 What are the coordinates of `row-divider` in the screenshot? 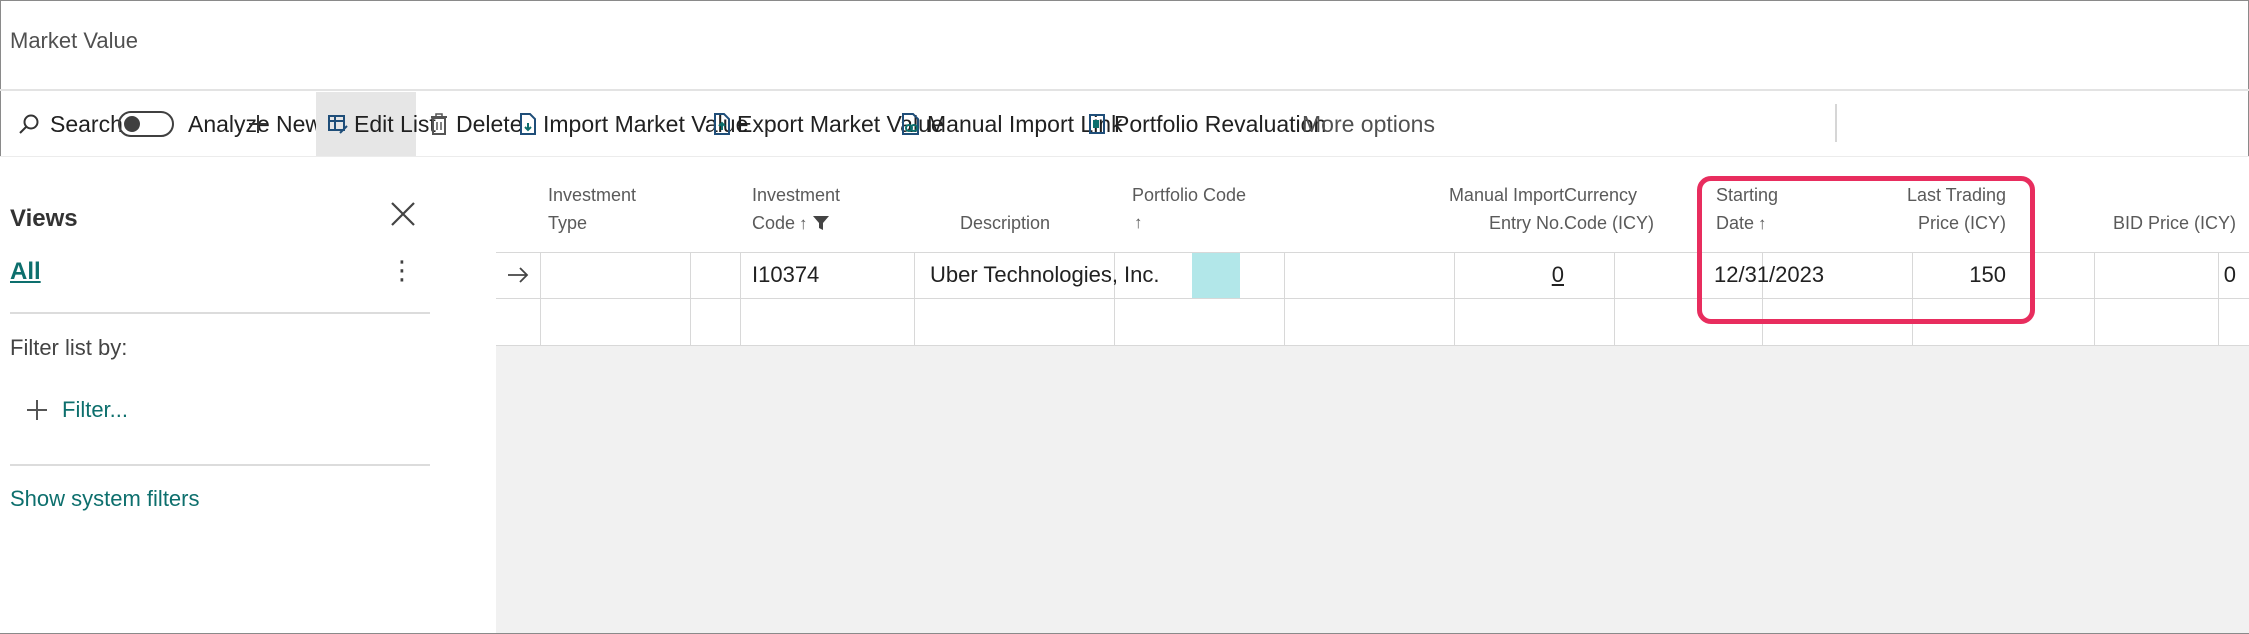 It's located at (1372, 345).